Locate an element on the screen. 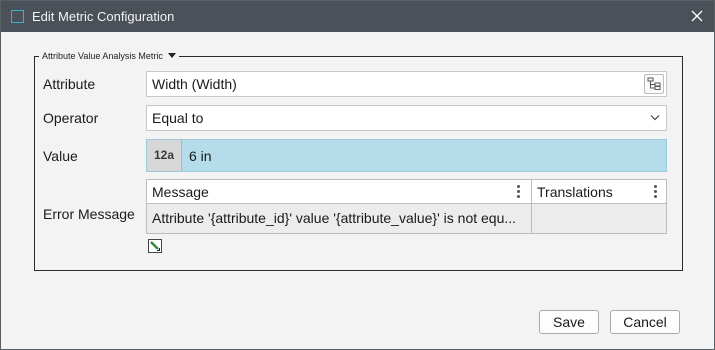 This screenshot has height=350, width=715. app-window-icon is located at coordinates (17, 16).